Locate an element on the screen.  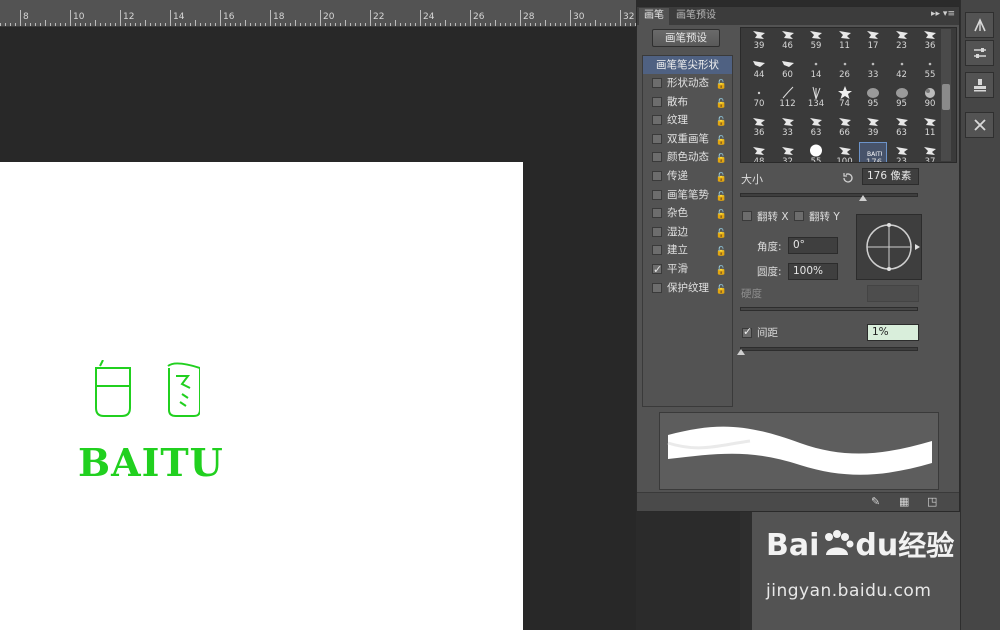
brush-tip: 66 is located at coordinates (845, 127).